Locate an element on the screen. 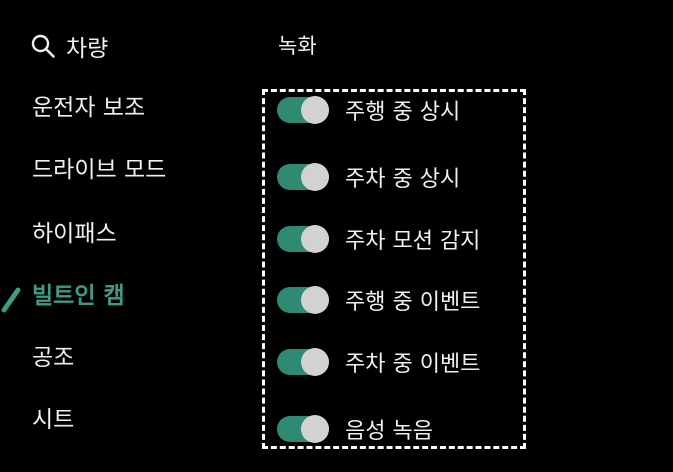  toggle-row-driving-event: 주행 중 이벤트 is located at coordinates (378, 300).